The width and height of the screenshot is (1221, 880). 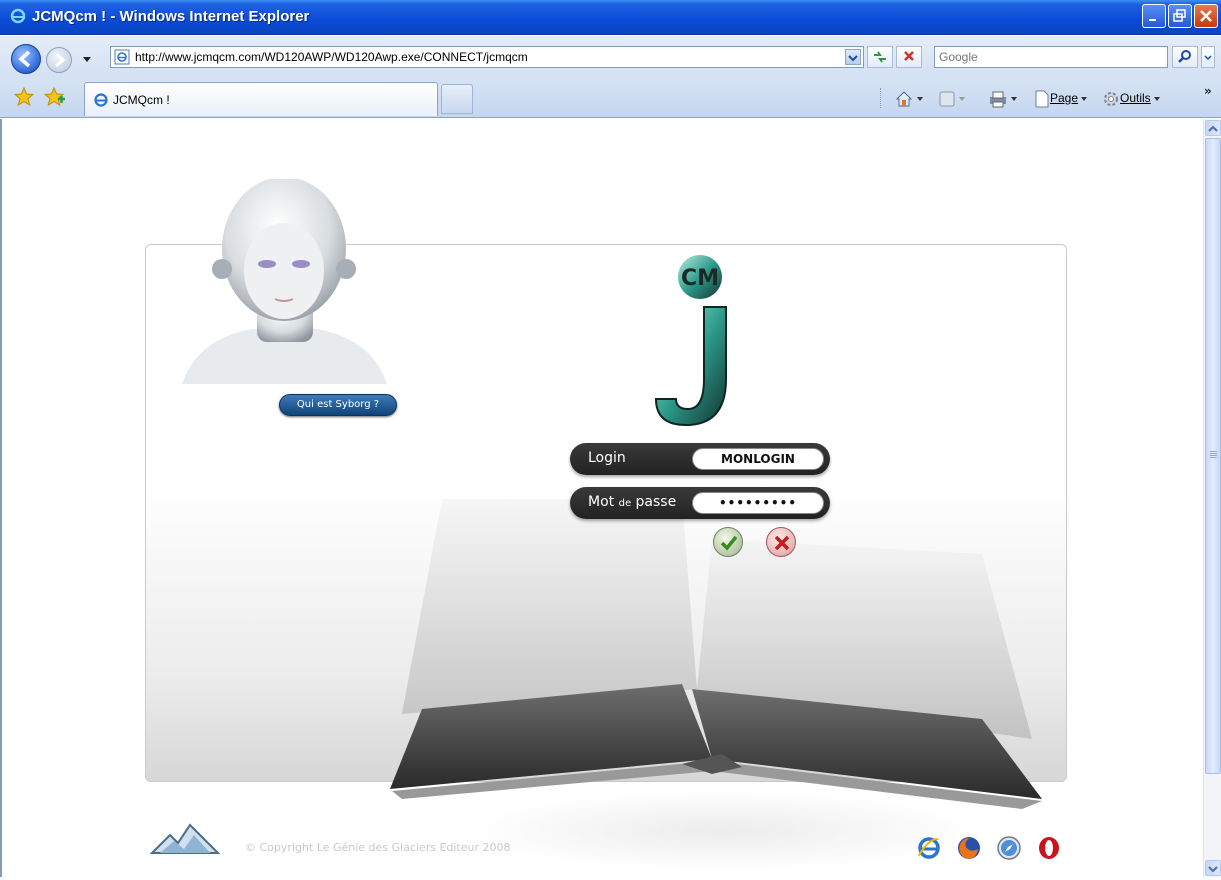 I want to click on who-is-syborg-button: Qui est Syborg ?, so click(x=338, y=405).